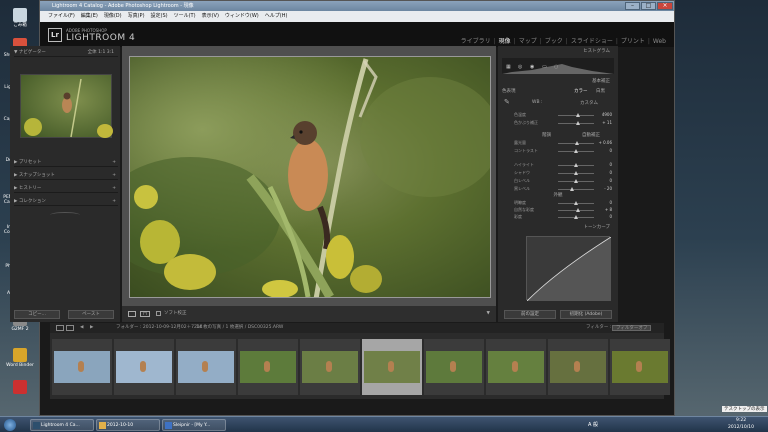  I want to click on clock-date: 2012/10/10, so click(741, 427).